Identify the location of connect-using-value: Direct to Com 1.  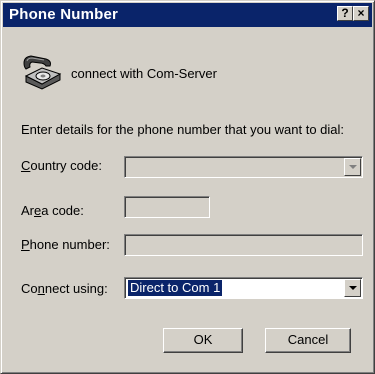
(175, 288).